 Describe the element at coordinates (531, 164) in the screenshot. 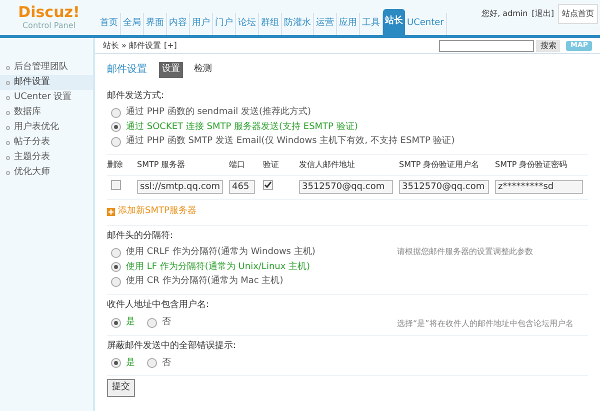

I see `column-header: SMTP 身份验证密码` at that location.